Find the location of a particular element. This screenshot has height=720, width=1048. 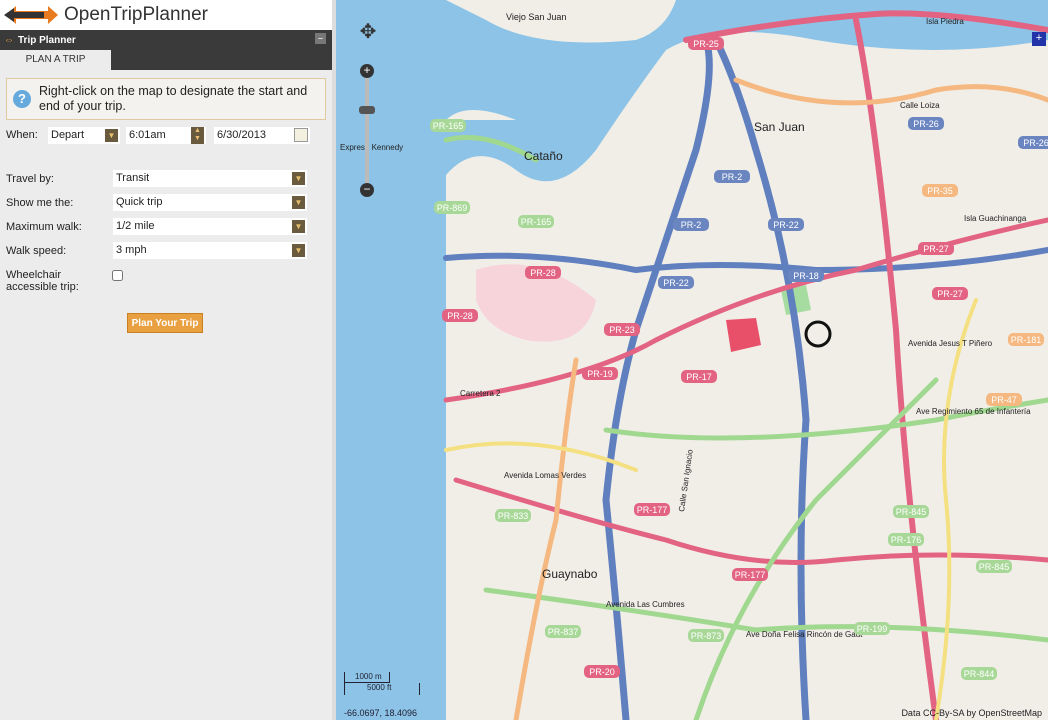

route-shield-label: PR-873 is located at coordinates (706, 636).